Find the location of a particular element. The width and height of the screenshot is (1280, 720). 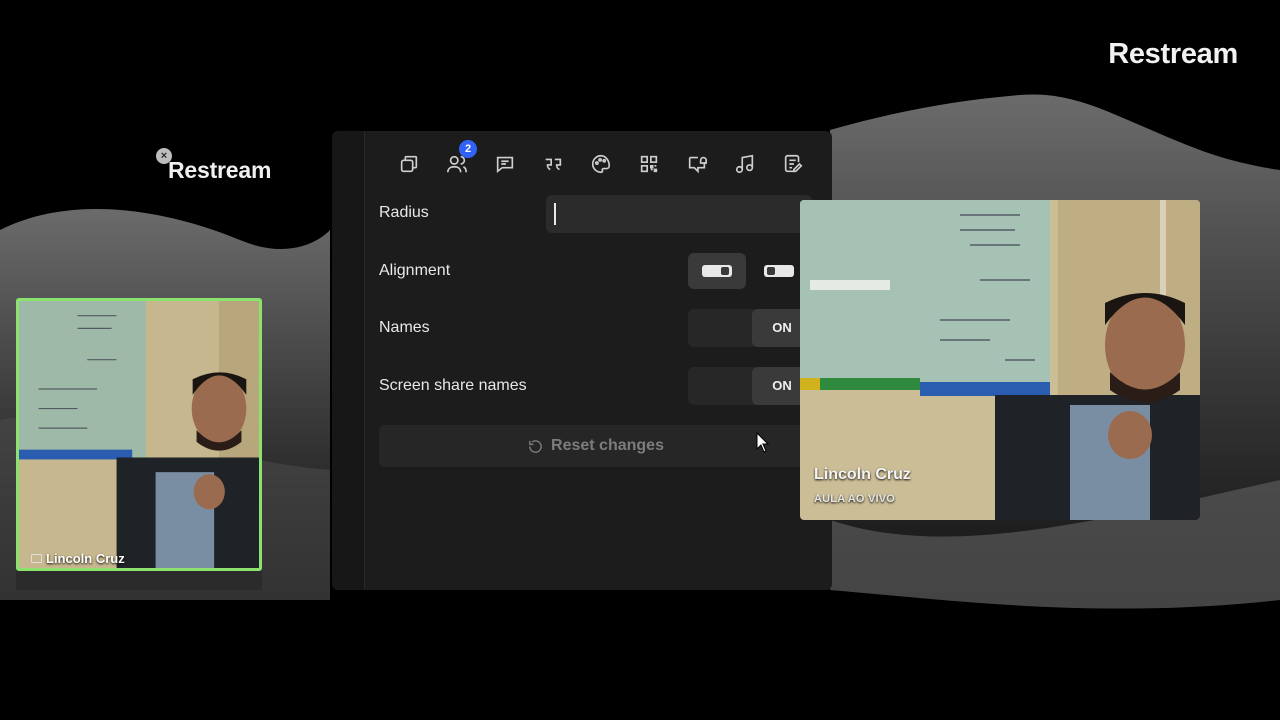

qr-code-icon is located at coordinates (648, 163).